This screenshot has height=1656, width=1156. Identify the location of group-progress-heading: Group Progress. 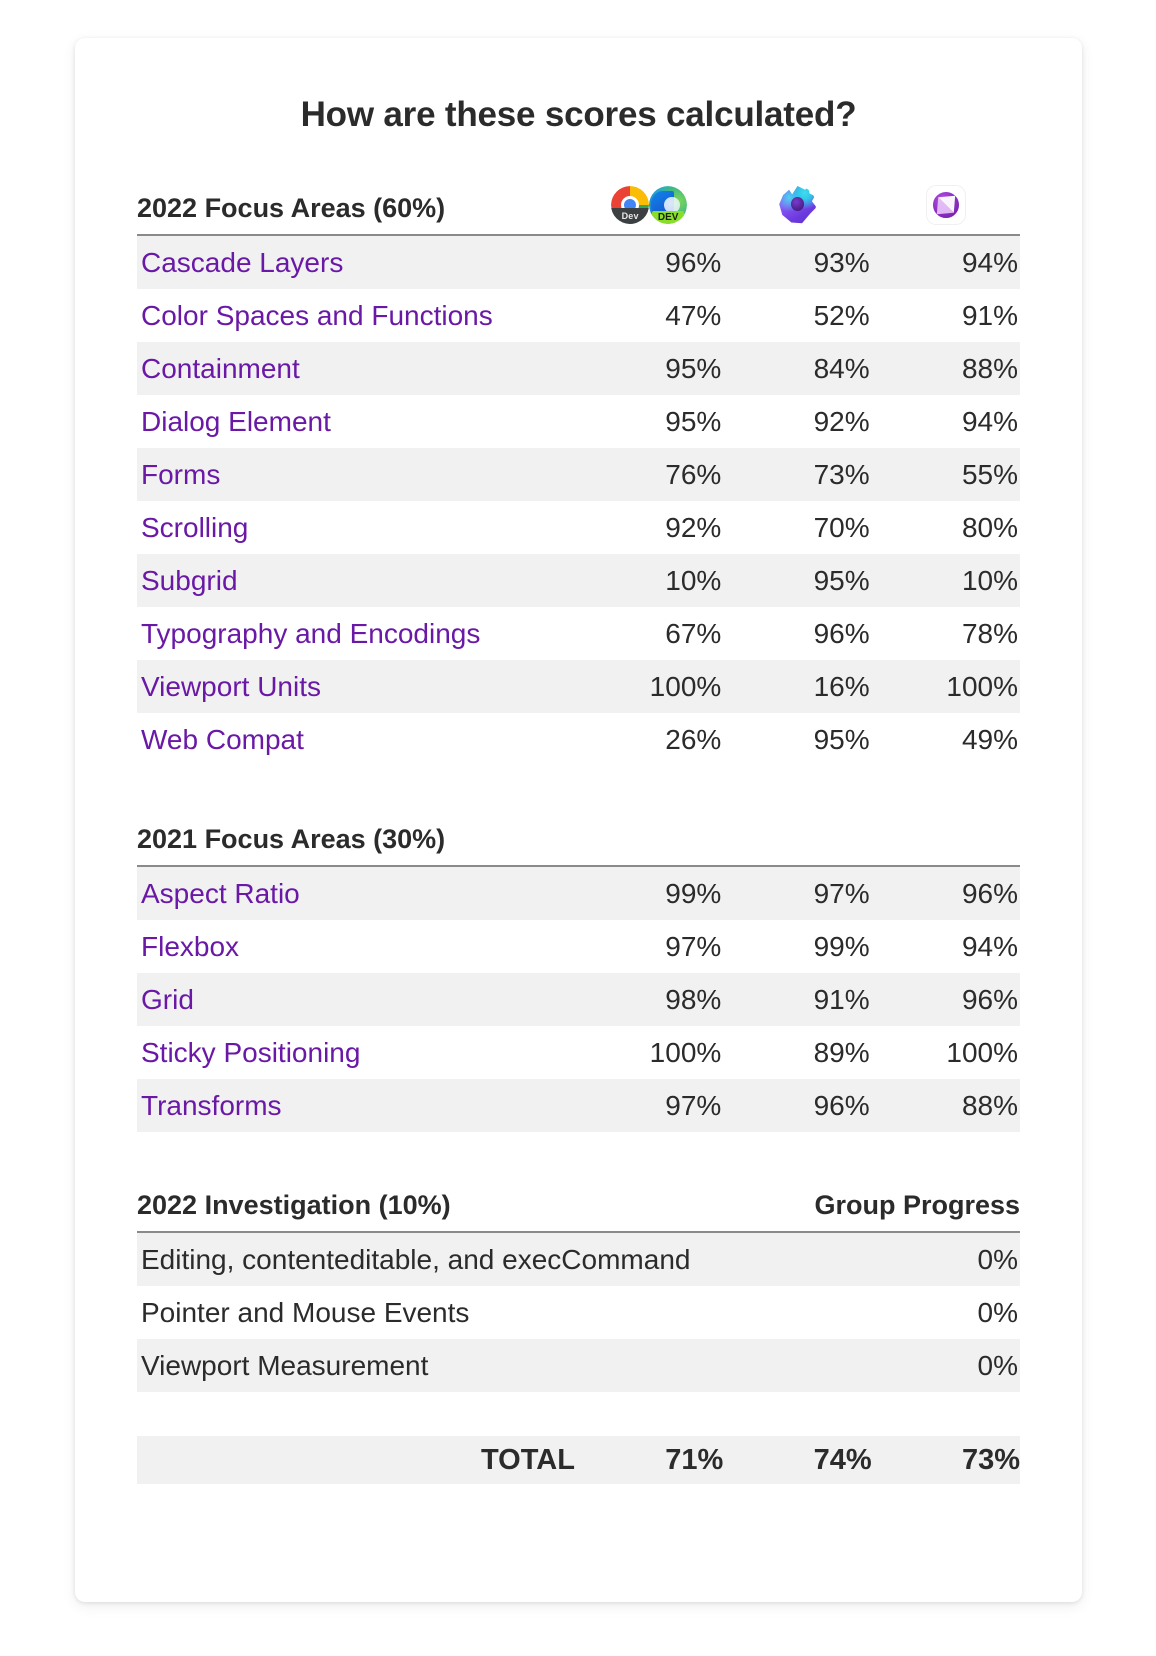
(797, 1211).